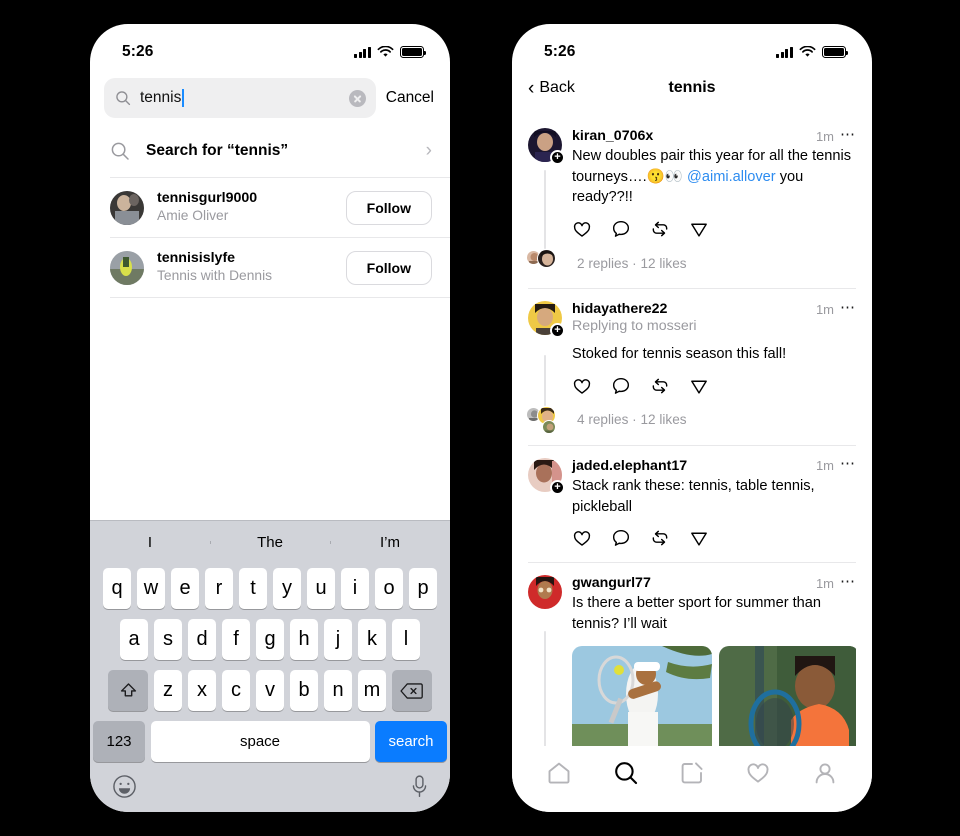 The width and height of the screenshot is (960, 836). What do you see at coordinates (714, 695) in the screenshot?
I see `photo-carousel` at bounding box center [714, 695].